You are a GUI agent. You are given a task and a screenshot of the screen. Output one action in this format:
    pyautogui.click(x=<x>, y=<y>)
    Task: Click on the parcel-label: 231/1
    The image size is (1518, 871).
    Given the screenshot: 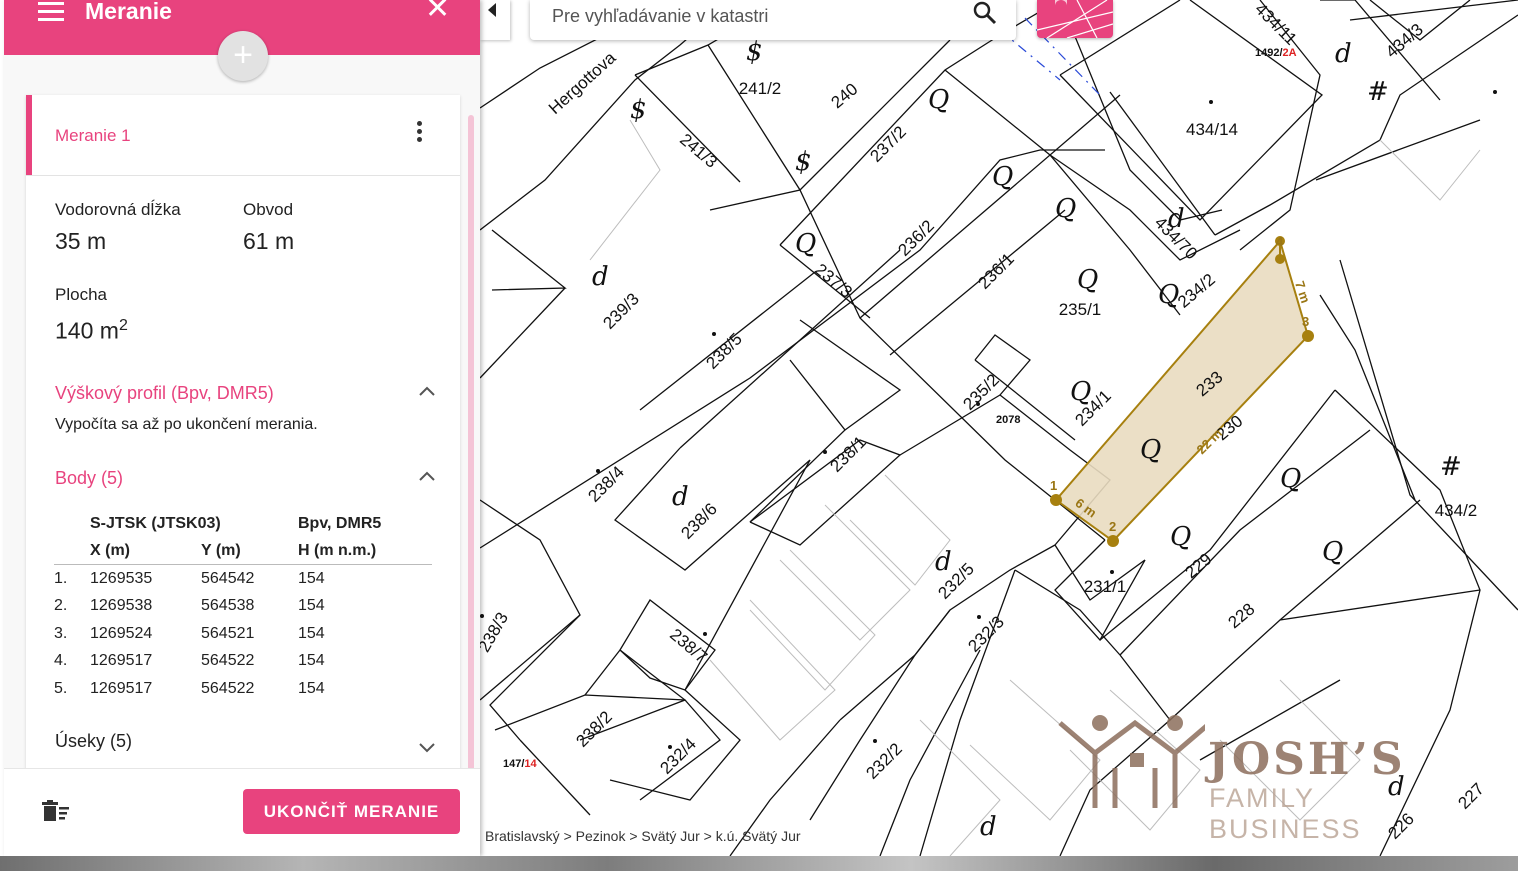 What is the action you would take?
    pyautogui.click(x=1105, y=586)
    